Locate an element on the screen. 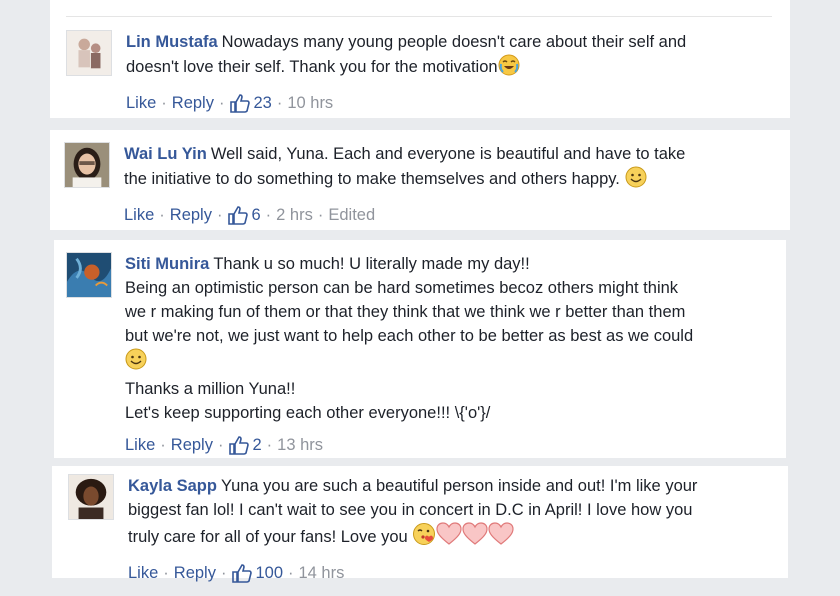 This screenshot has height=596, width=840. comment-actions: Like · Reply · 6 · 2 hrs · Edited is located at coordinates (447, 215).